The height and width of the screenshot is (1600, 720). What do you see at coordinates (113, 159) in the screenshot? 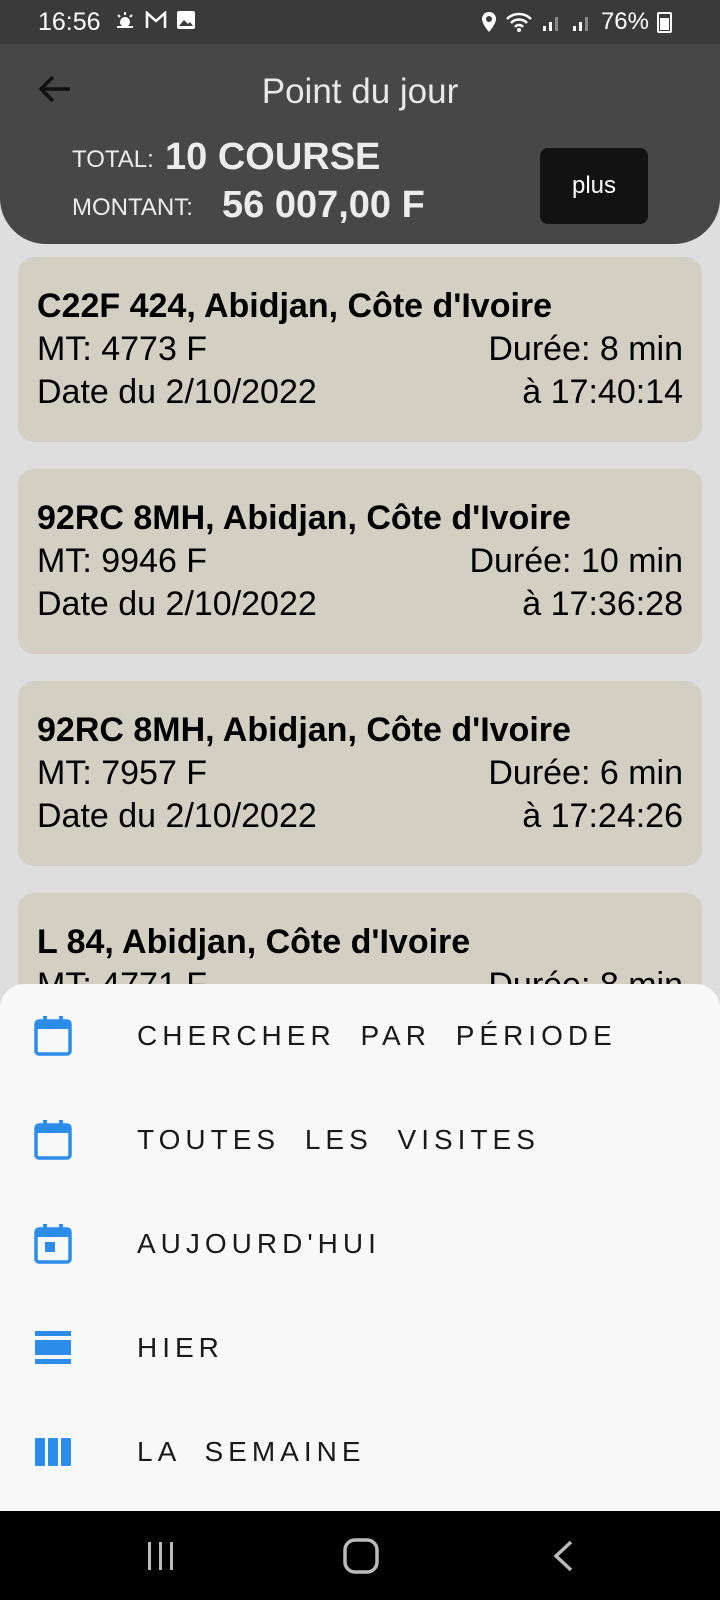
I see `total-label: TOTAL:` at bounding box center [113, 159].